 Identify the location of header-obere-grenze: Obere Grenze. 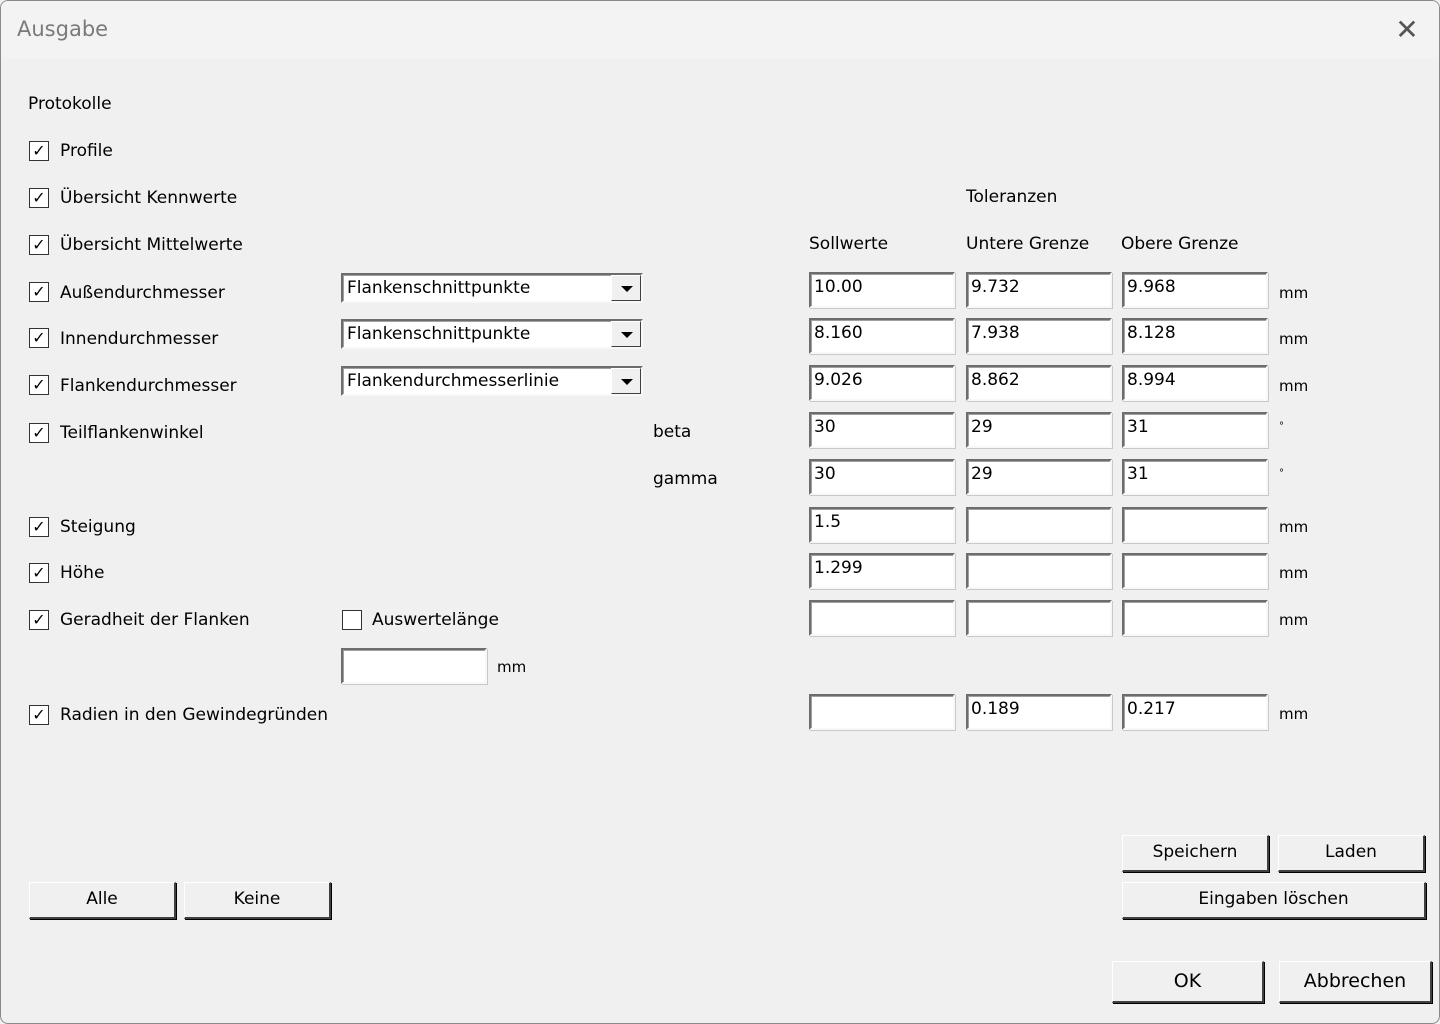
(1180, 244).